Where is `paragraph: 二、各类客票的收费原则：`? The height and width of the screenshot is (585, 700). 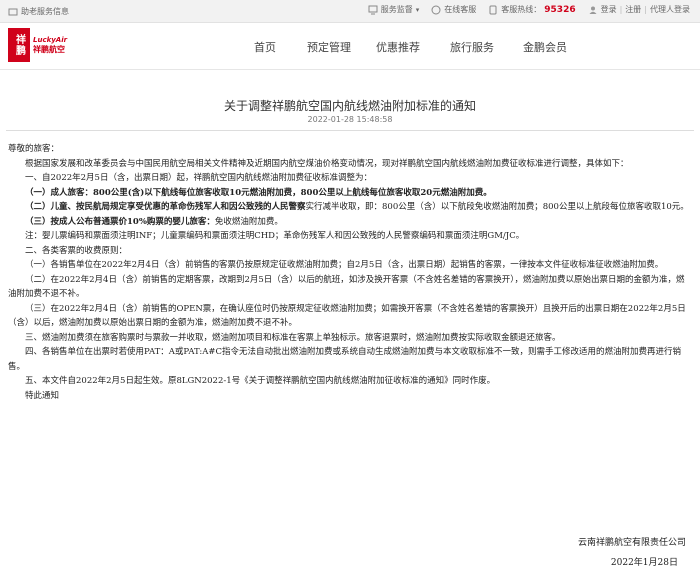 paragraph: 二、各类客票的收费原则： is located at coordinates (76, 250).